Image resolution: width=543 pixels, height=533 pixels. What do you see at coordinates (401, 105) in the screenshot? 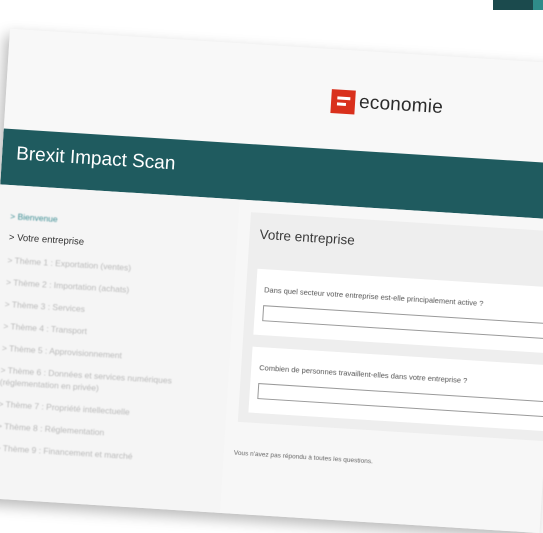
I see `logo-text: economie` at bounding box center [401, 105].